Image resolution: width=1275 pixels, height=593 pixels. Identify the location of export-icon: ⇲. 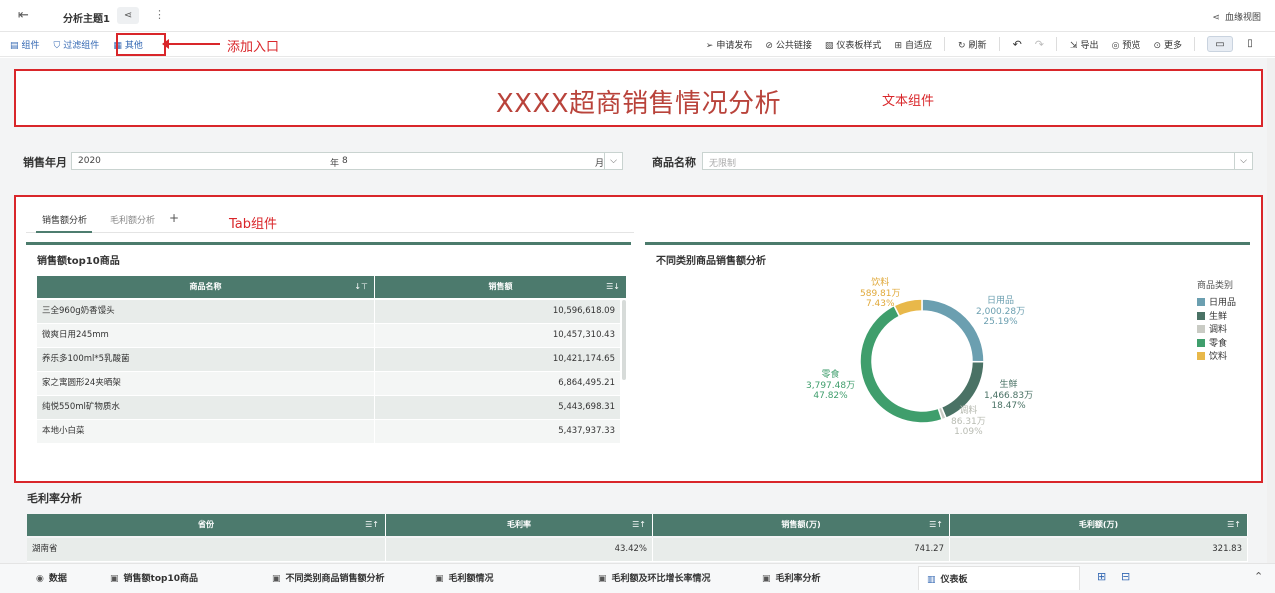
(1074, 45).